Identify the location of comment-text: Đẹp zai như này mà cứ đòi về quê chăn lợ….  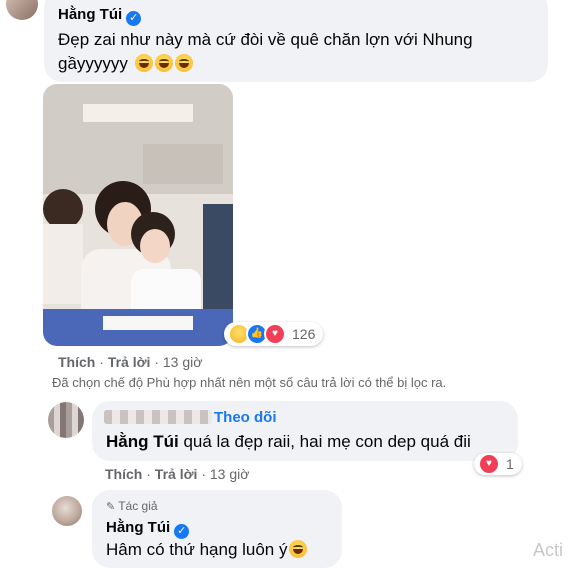
(298, 52).